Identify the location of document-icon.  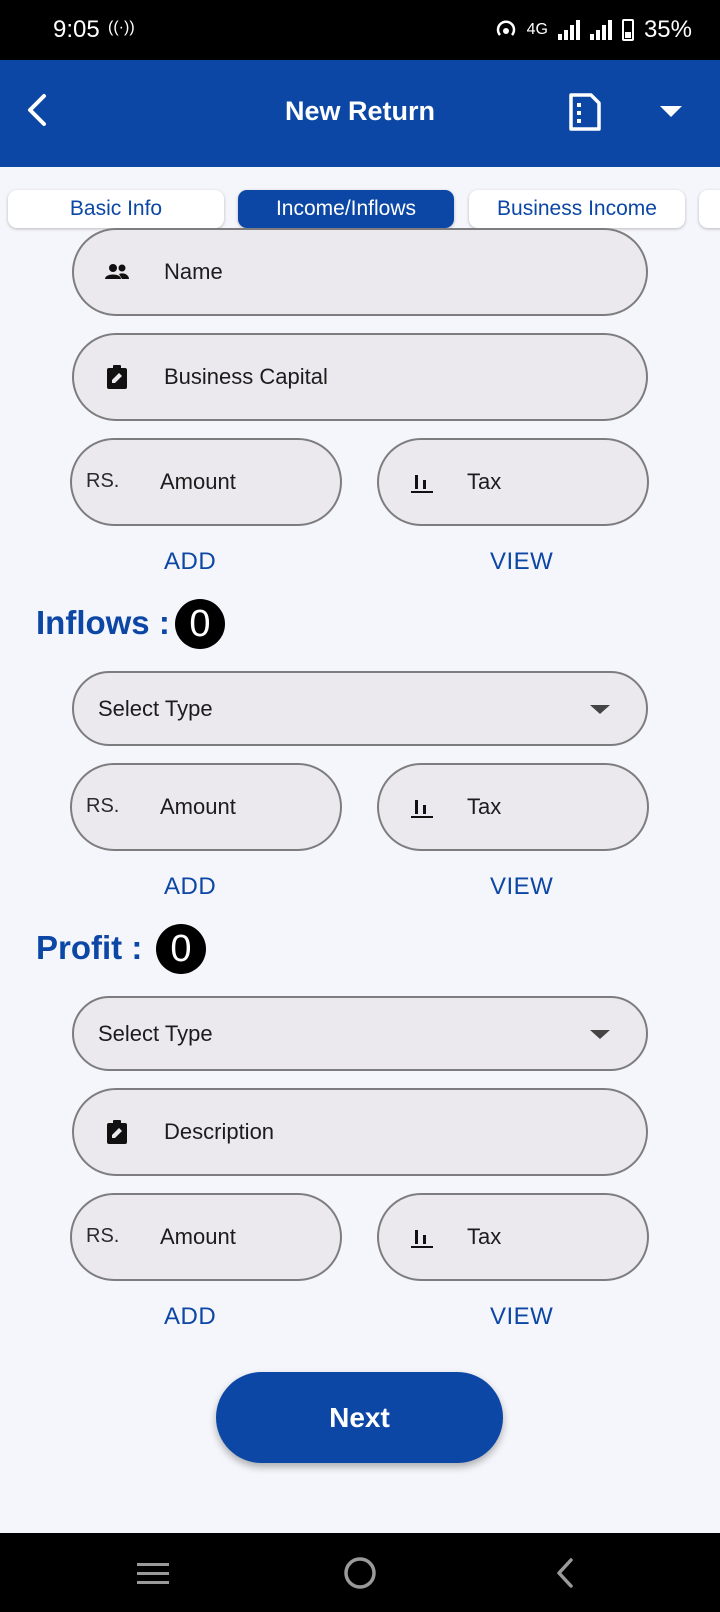
(584, 112).